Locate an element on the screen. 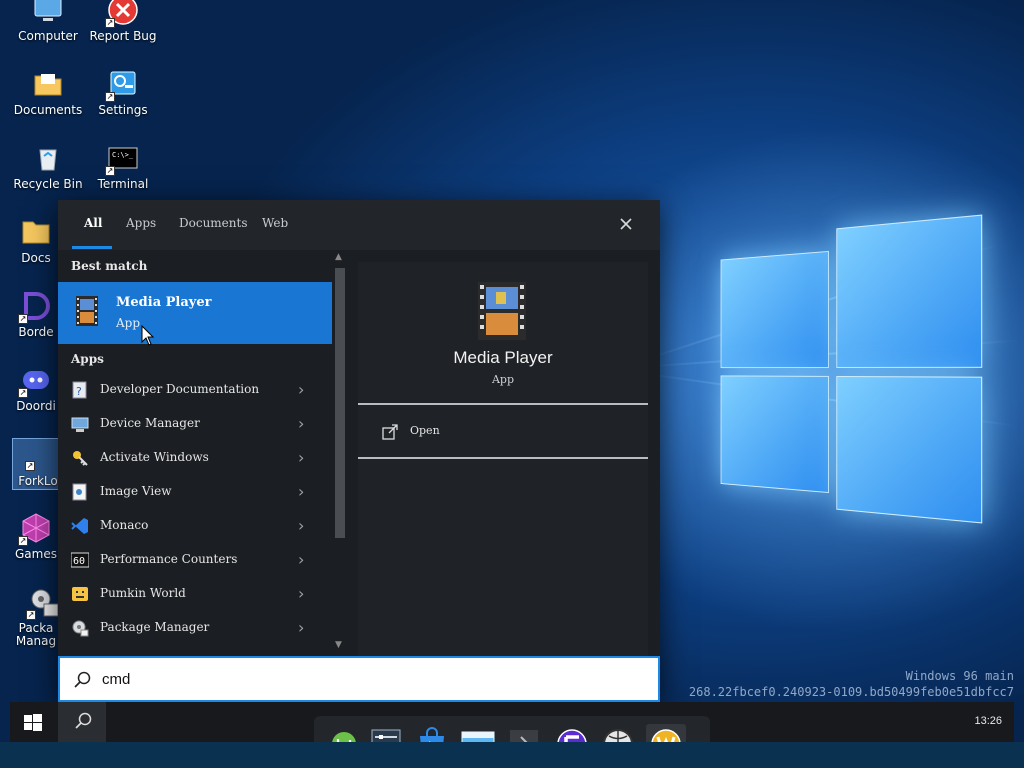  preview-pane: Media Player App Open is located at coordinates (503, 459).